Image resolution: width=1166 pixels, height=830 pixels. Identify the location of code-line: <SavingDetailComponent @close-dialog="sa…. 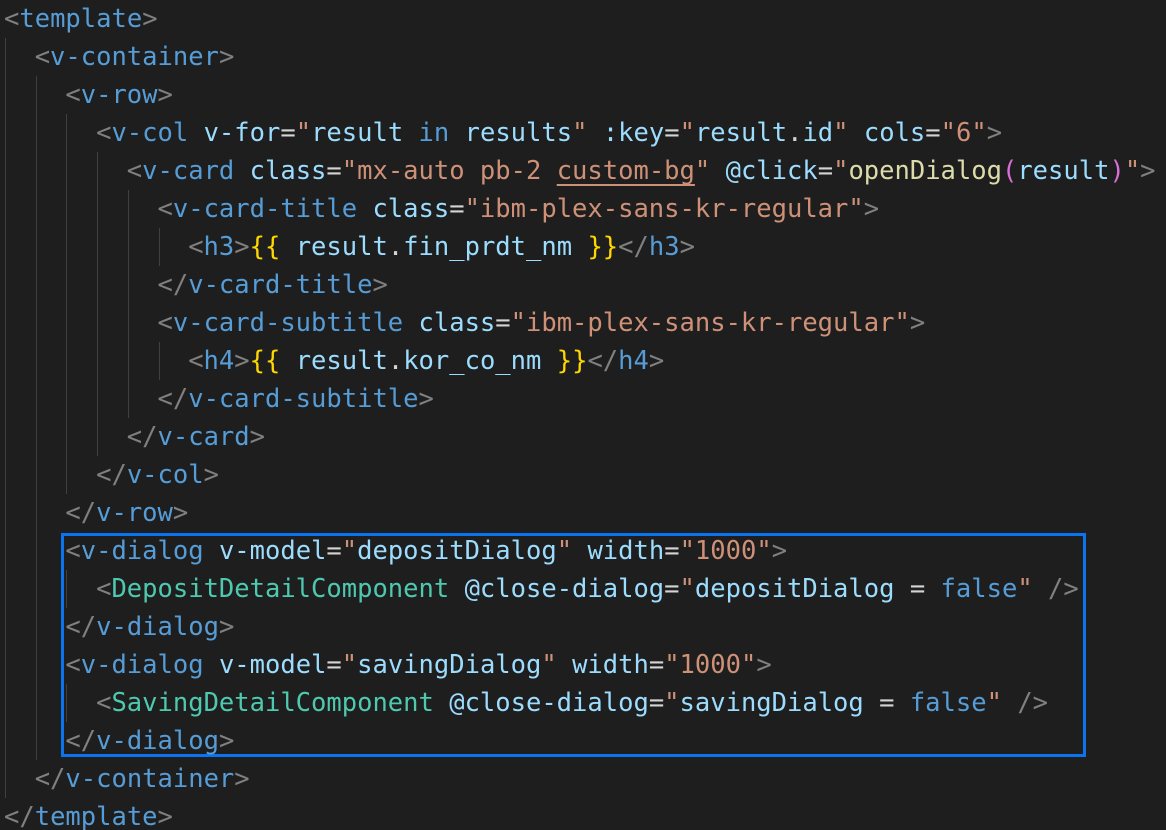
(572, 703).